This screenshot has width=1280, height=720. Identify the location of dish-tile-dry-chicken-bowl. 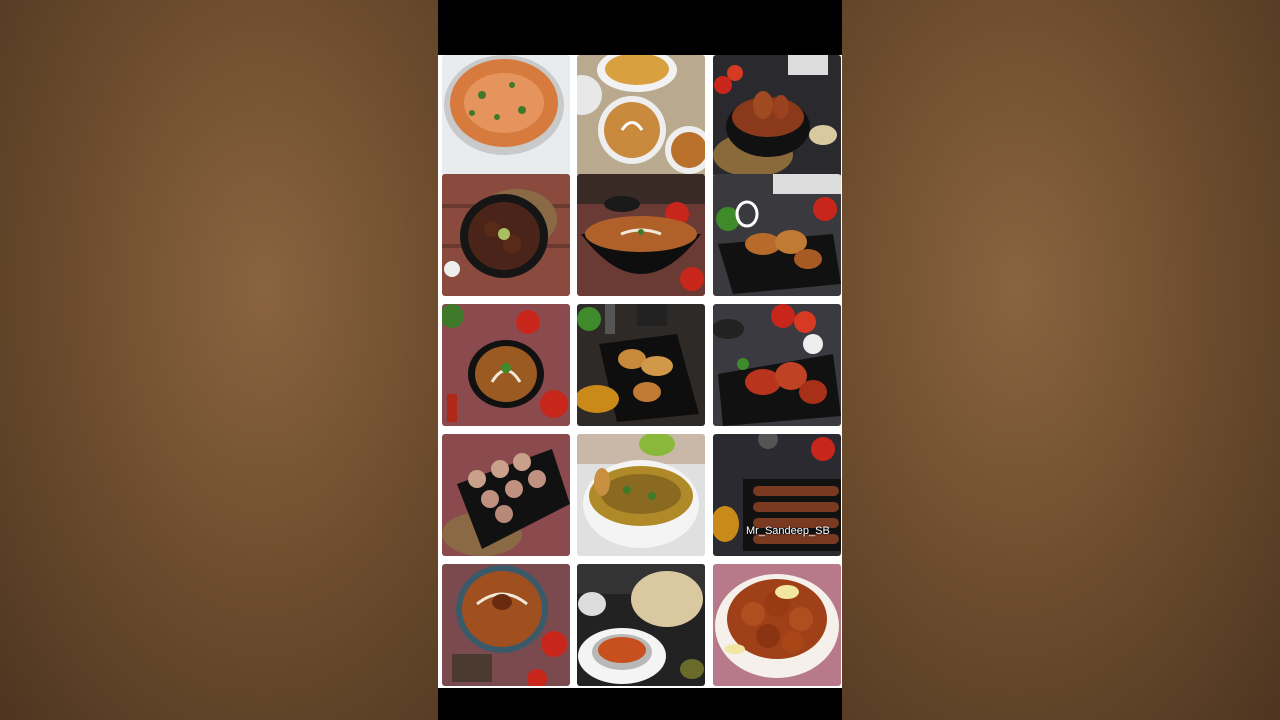
(506, 235).